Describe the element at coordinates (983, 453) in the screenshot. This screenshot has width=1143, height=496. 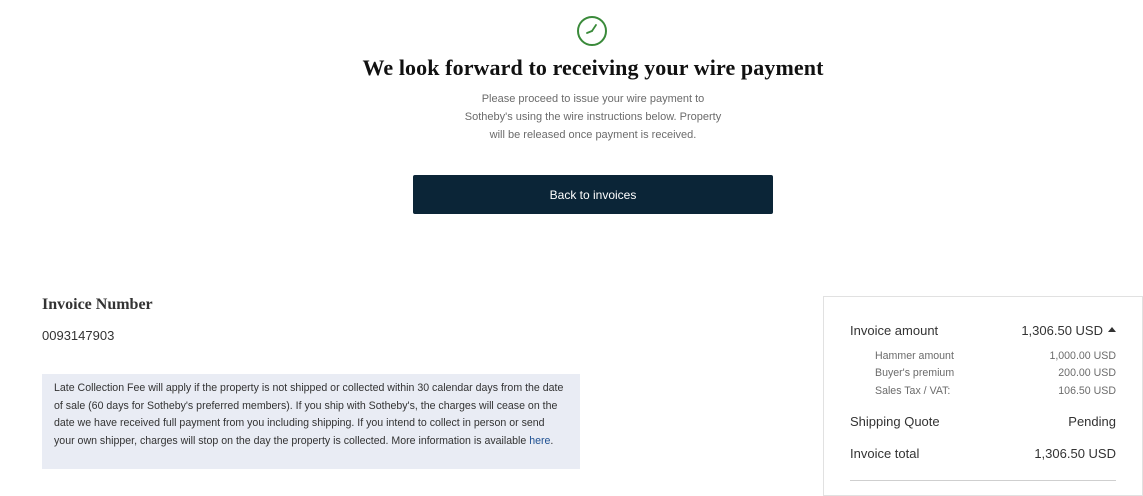
I see `invoice-total-row: Invoice total 1,306.50 USD` at that location.